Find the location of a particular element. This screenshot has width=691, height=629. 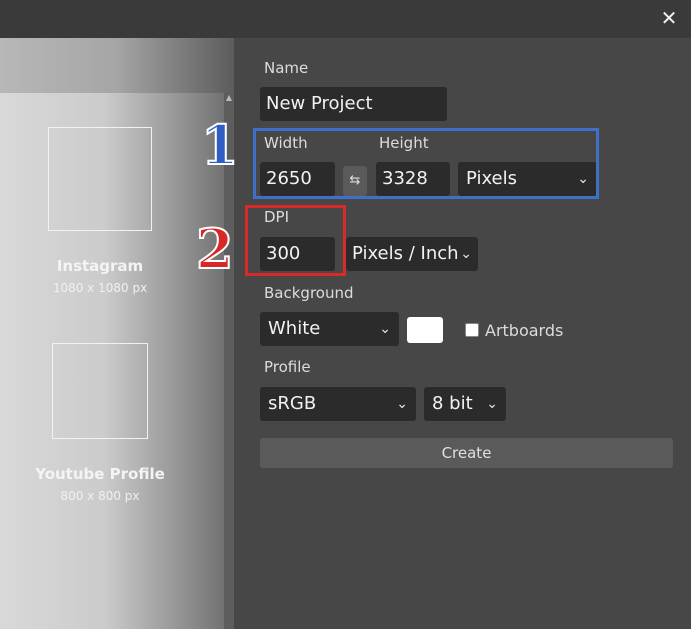

annotation-marker-1: 1 is located at coordinates (220, 145).